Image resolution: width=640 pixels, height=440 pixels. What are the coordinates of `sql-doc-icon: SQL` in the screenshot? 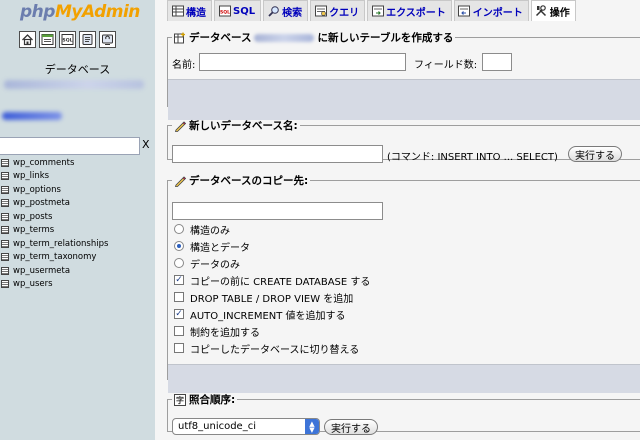 It's located at (67, 39).